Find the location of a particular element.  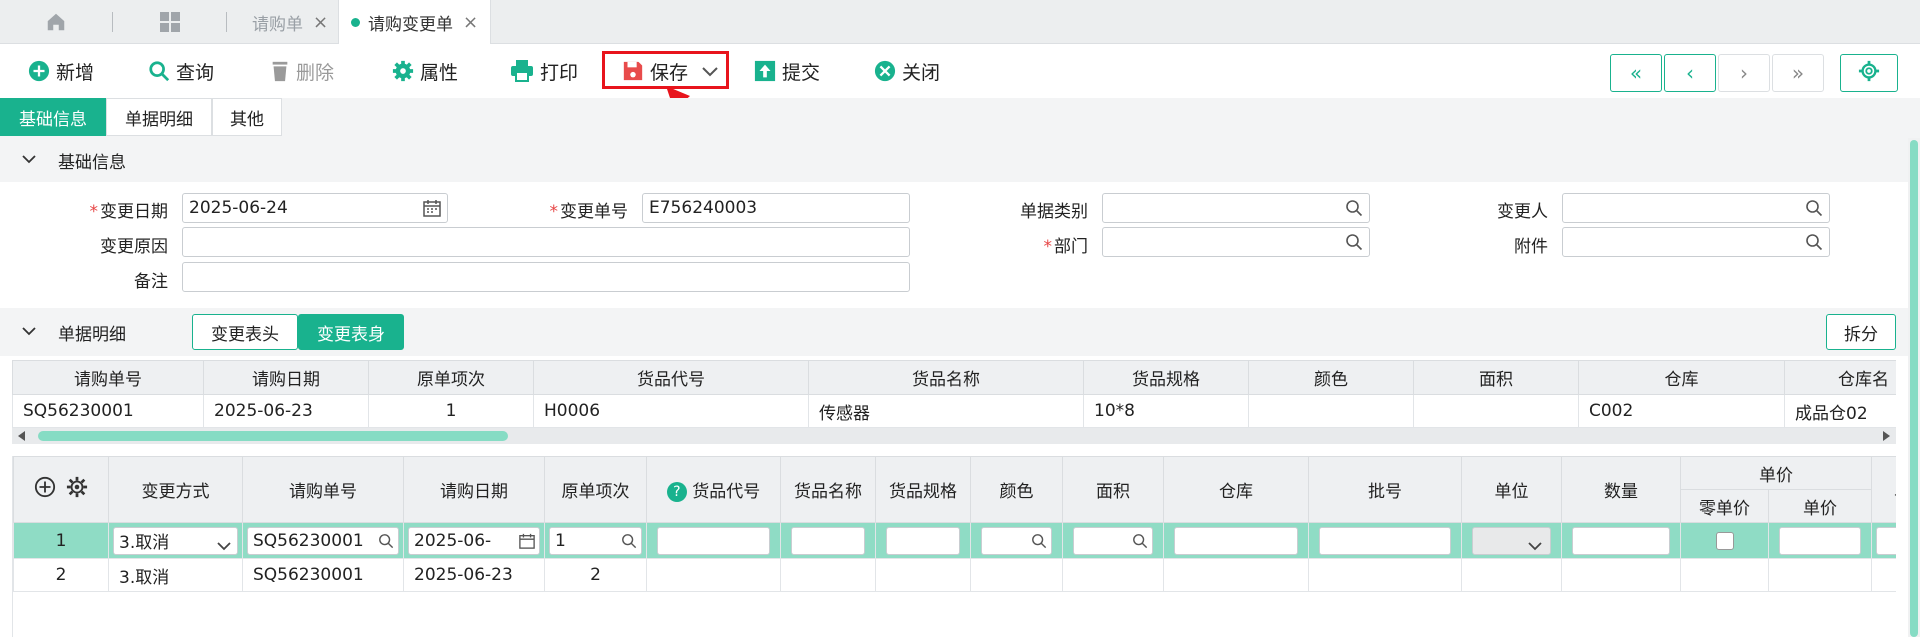

change-date-field: 2025-06-24 is located at coordinates (315, 208).